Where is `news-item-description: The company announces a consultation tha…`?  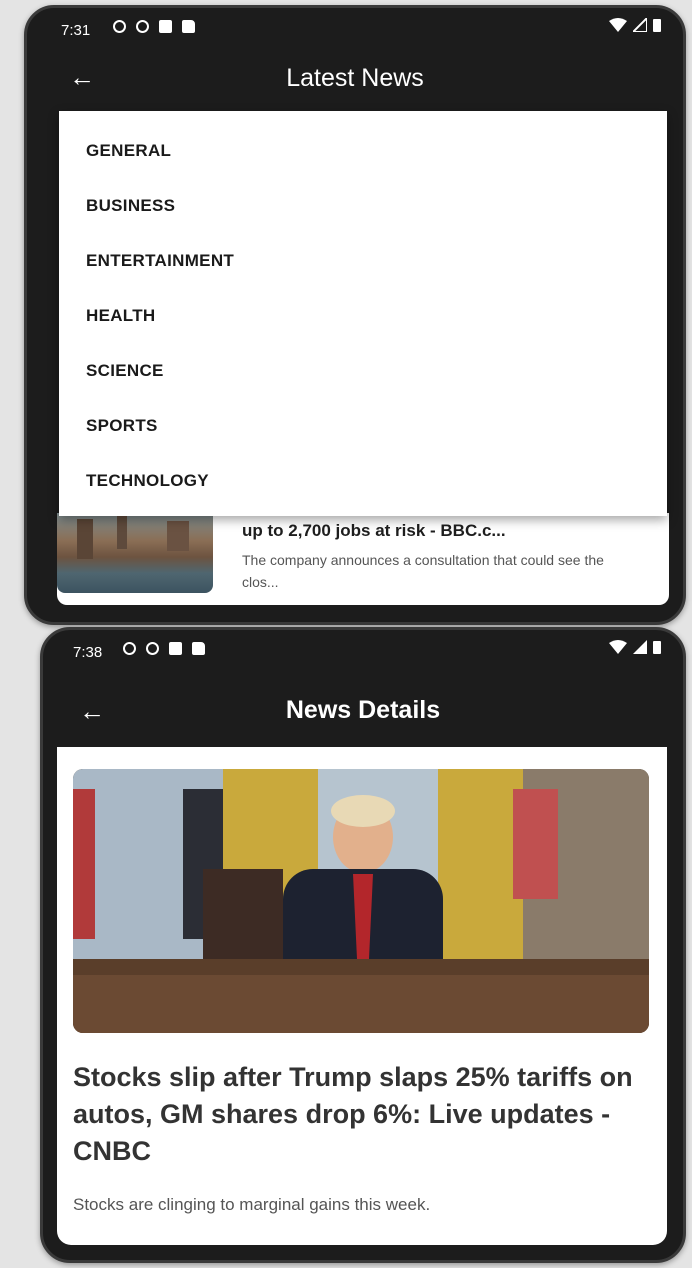
news-item-description: The company announces a consultation tha… is located at coordinates (423, 571).